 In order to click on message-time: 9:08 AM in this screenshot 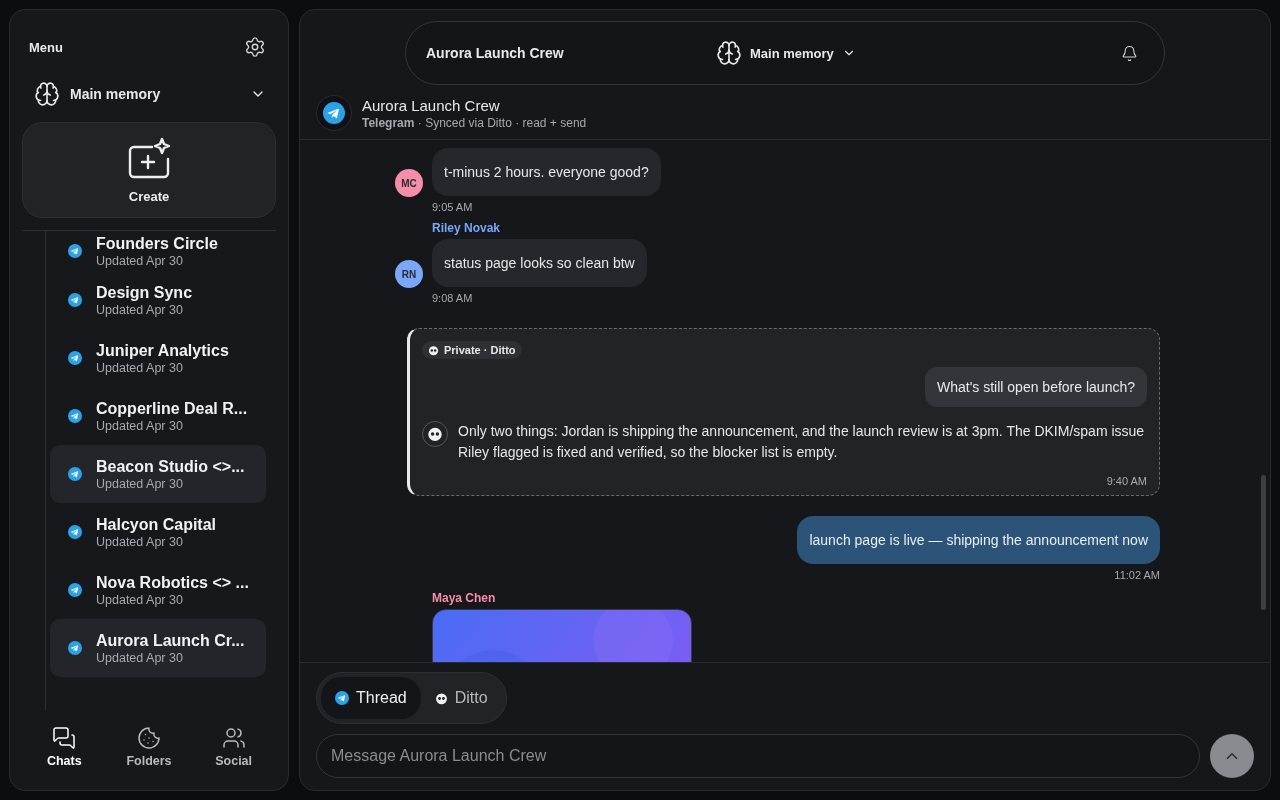, I will do `click(452, 298)`.